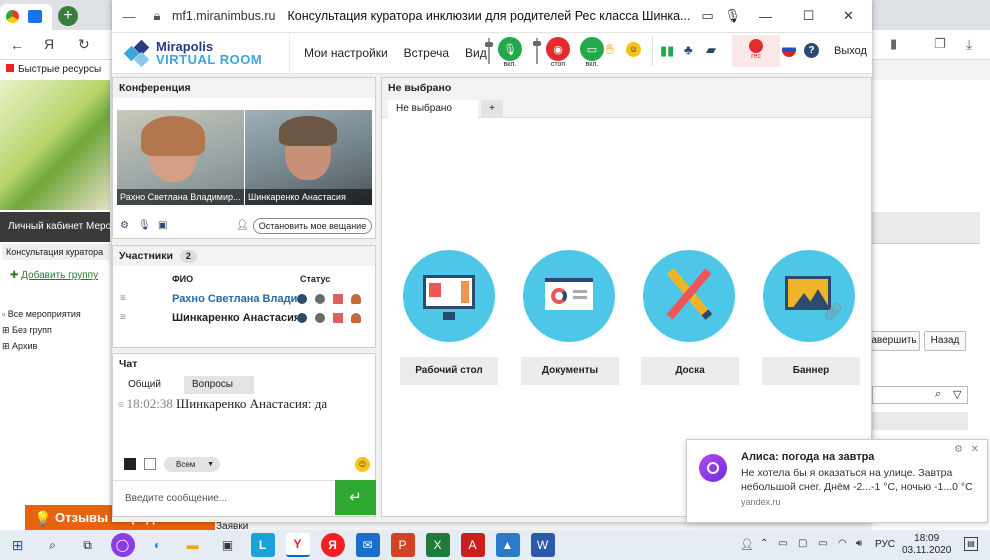 The height and width of the screenshot is (560, 990). I want to click on task-view-icon: ⧉, so click(88, 545).